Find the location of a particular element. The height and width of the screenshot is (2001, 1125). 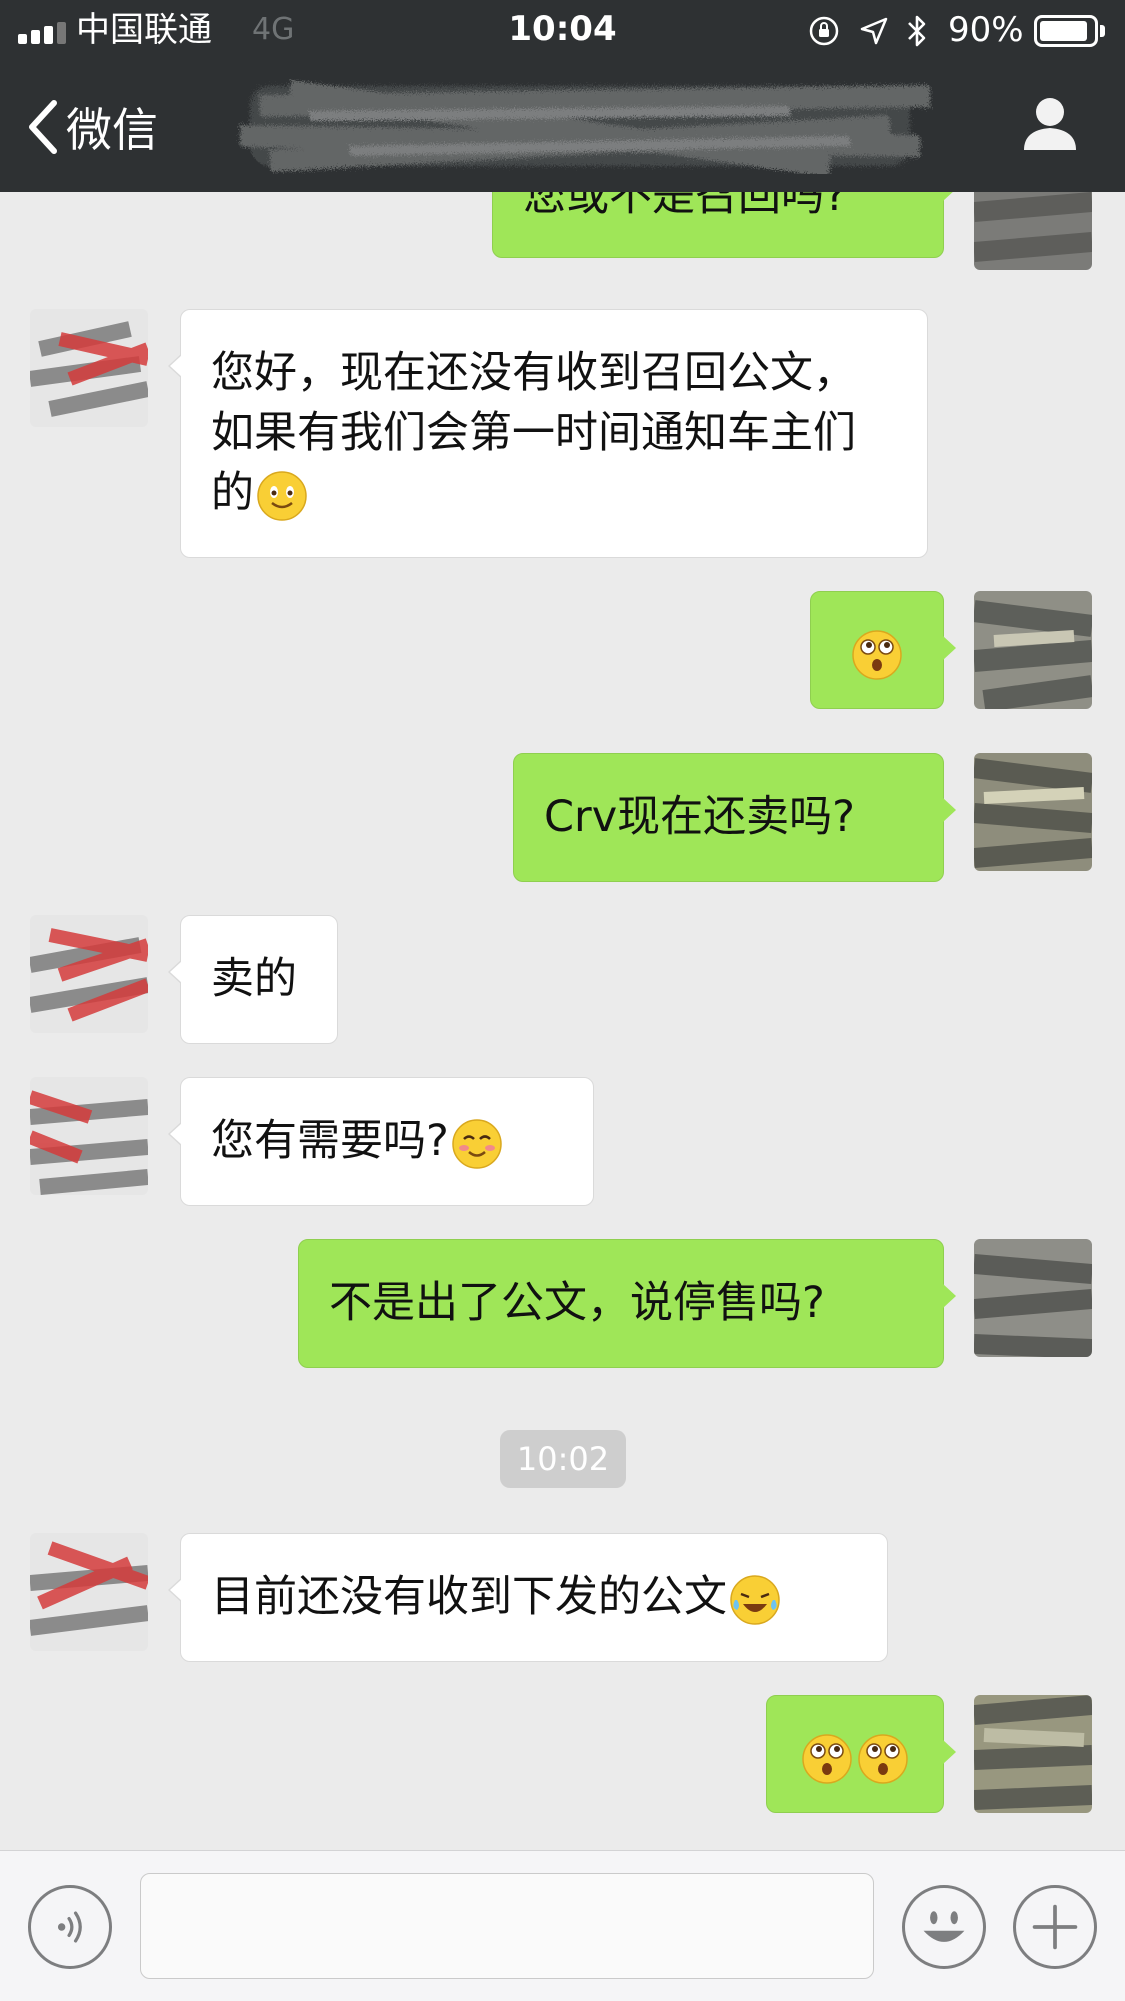

profile-icon is located at coordinates (1050, 124).